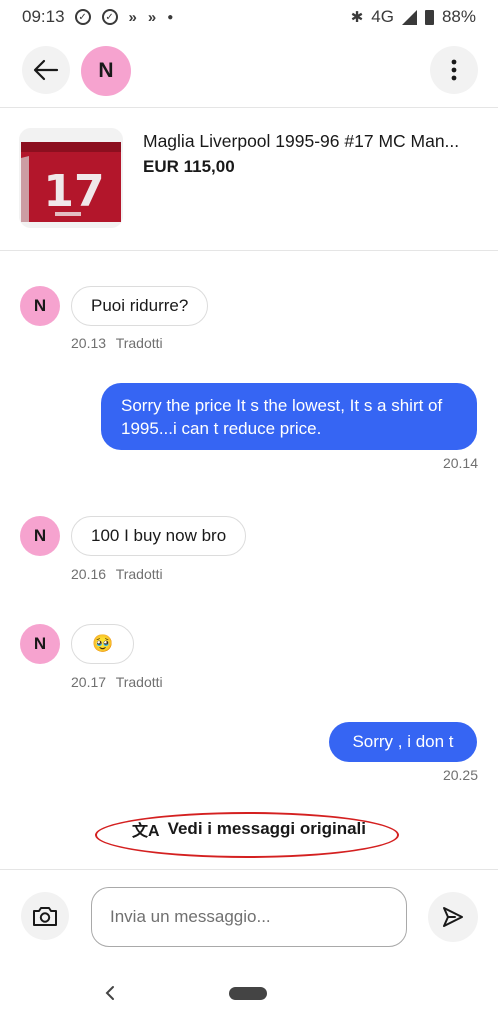 This screenshot has width=498, height=1024. I want to click on message-bubble: Sorry , i don t, so click(403, 742).